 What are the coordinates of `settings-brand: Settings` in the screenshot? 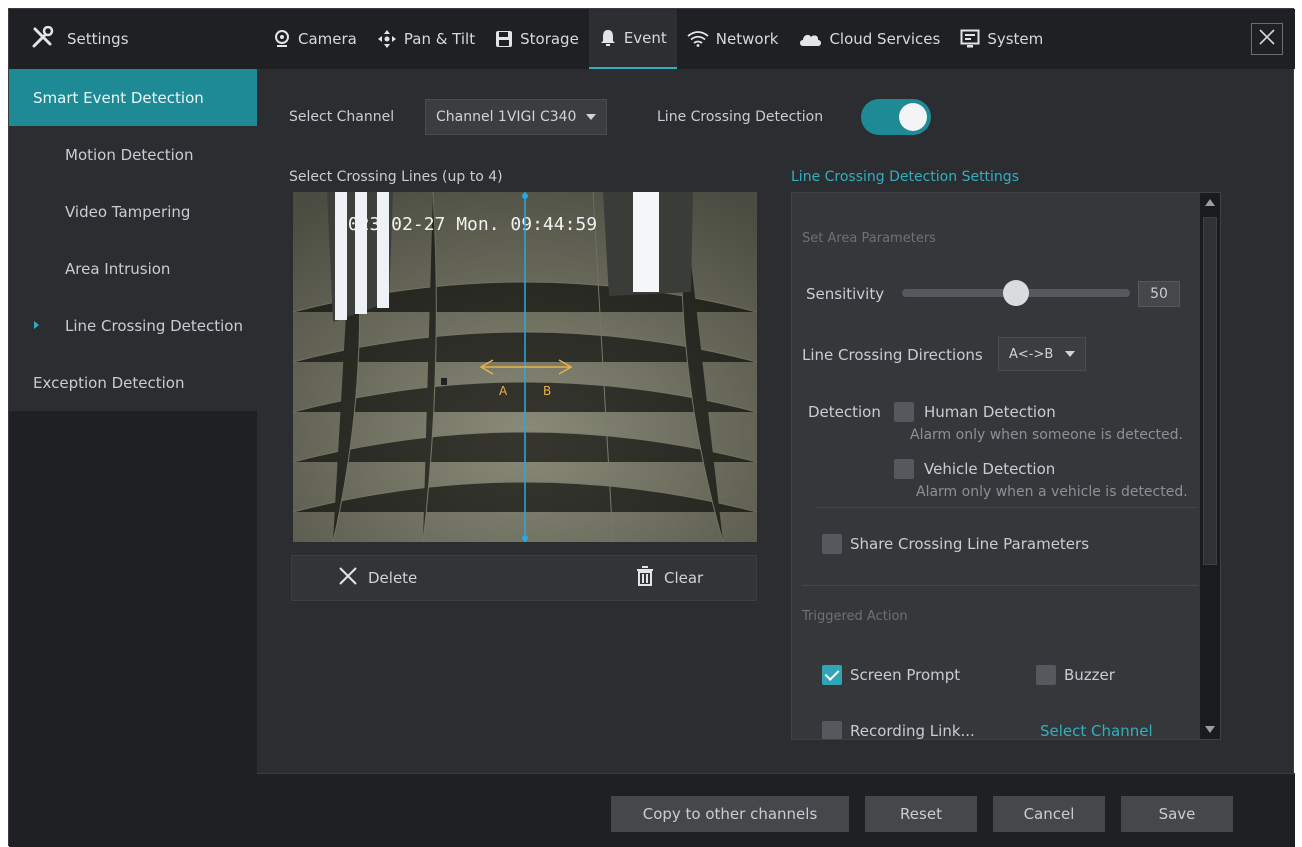 It's located at (80, 39).